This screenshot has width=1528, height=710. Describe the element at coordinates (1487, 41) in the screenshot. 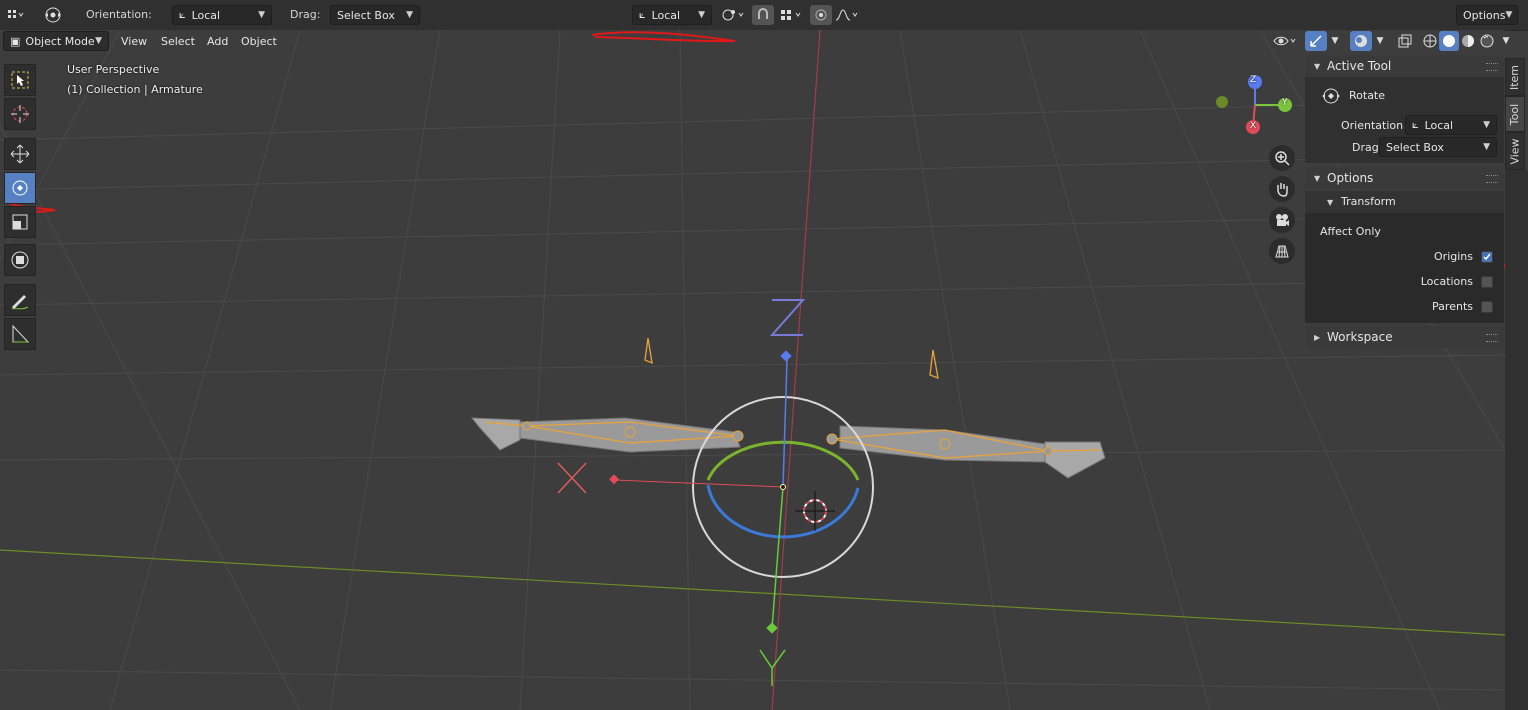

I see `shading-rendered-icon` at that location.